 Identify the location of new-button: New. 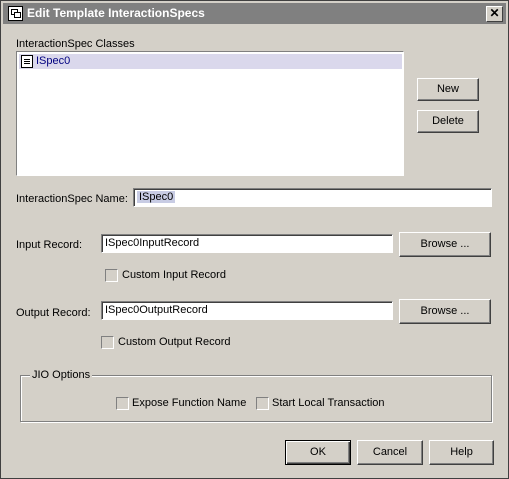
(448, 89).